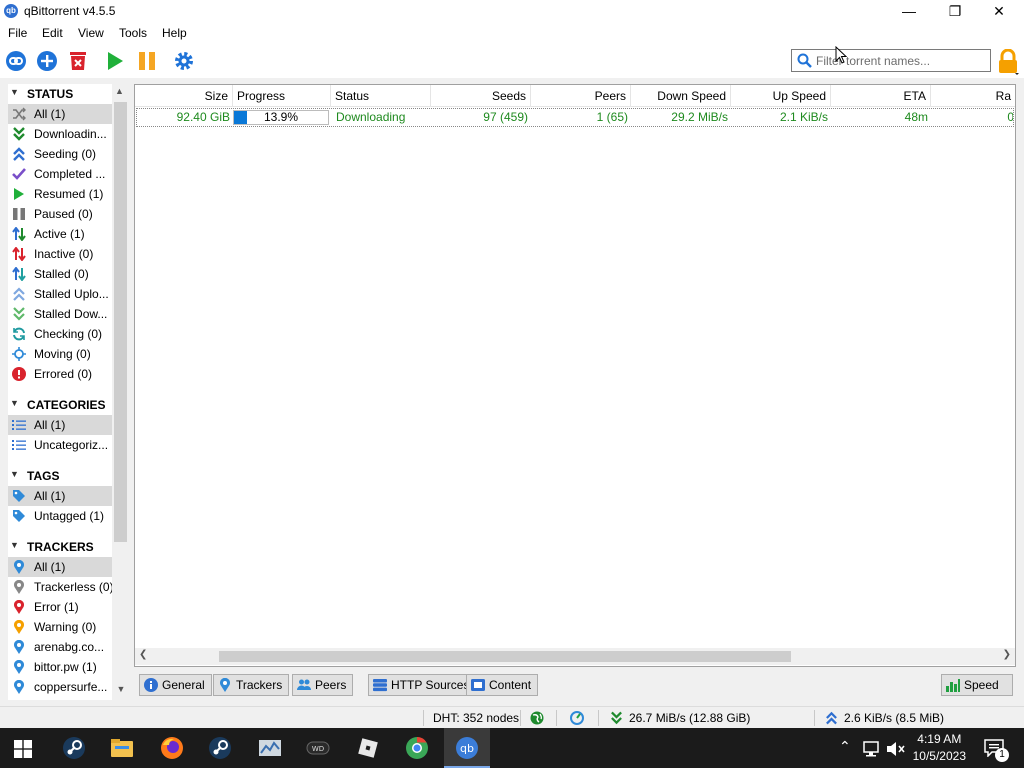 This screenshot has height=768, width=1024. What do you see at coordinates (60, 334) in the screenshot?
I see `status-checking: Checking (0)` at bounding box center [60, 334].